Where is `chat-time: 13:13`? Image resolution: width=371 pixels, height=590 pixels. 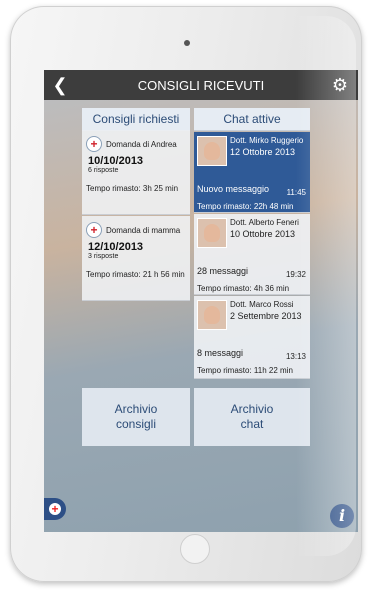
chat-time: 13:13 is located at coordinates (295, 356).